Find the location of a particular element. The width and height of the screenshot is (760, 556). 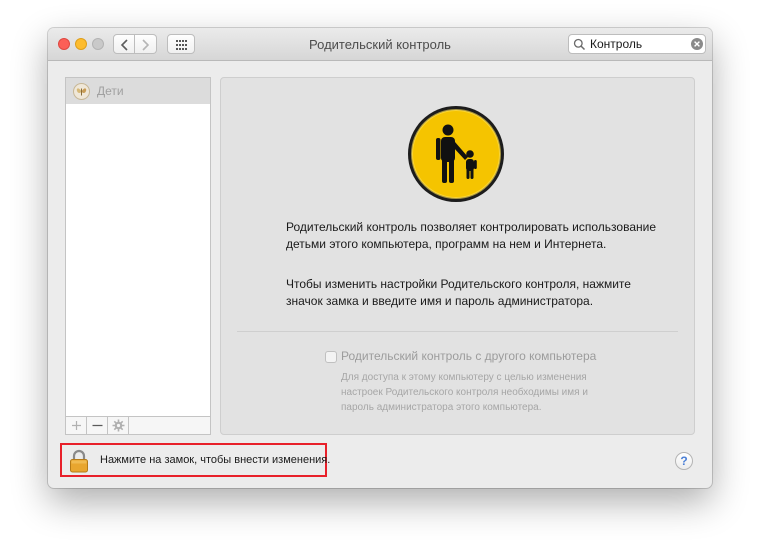

gear-icon is located at coordinates (118, 425).